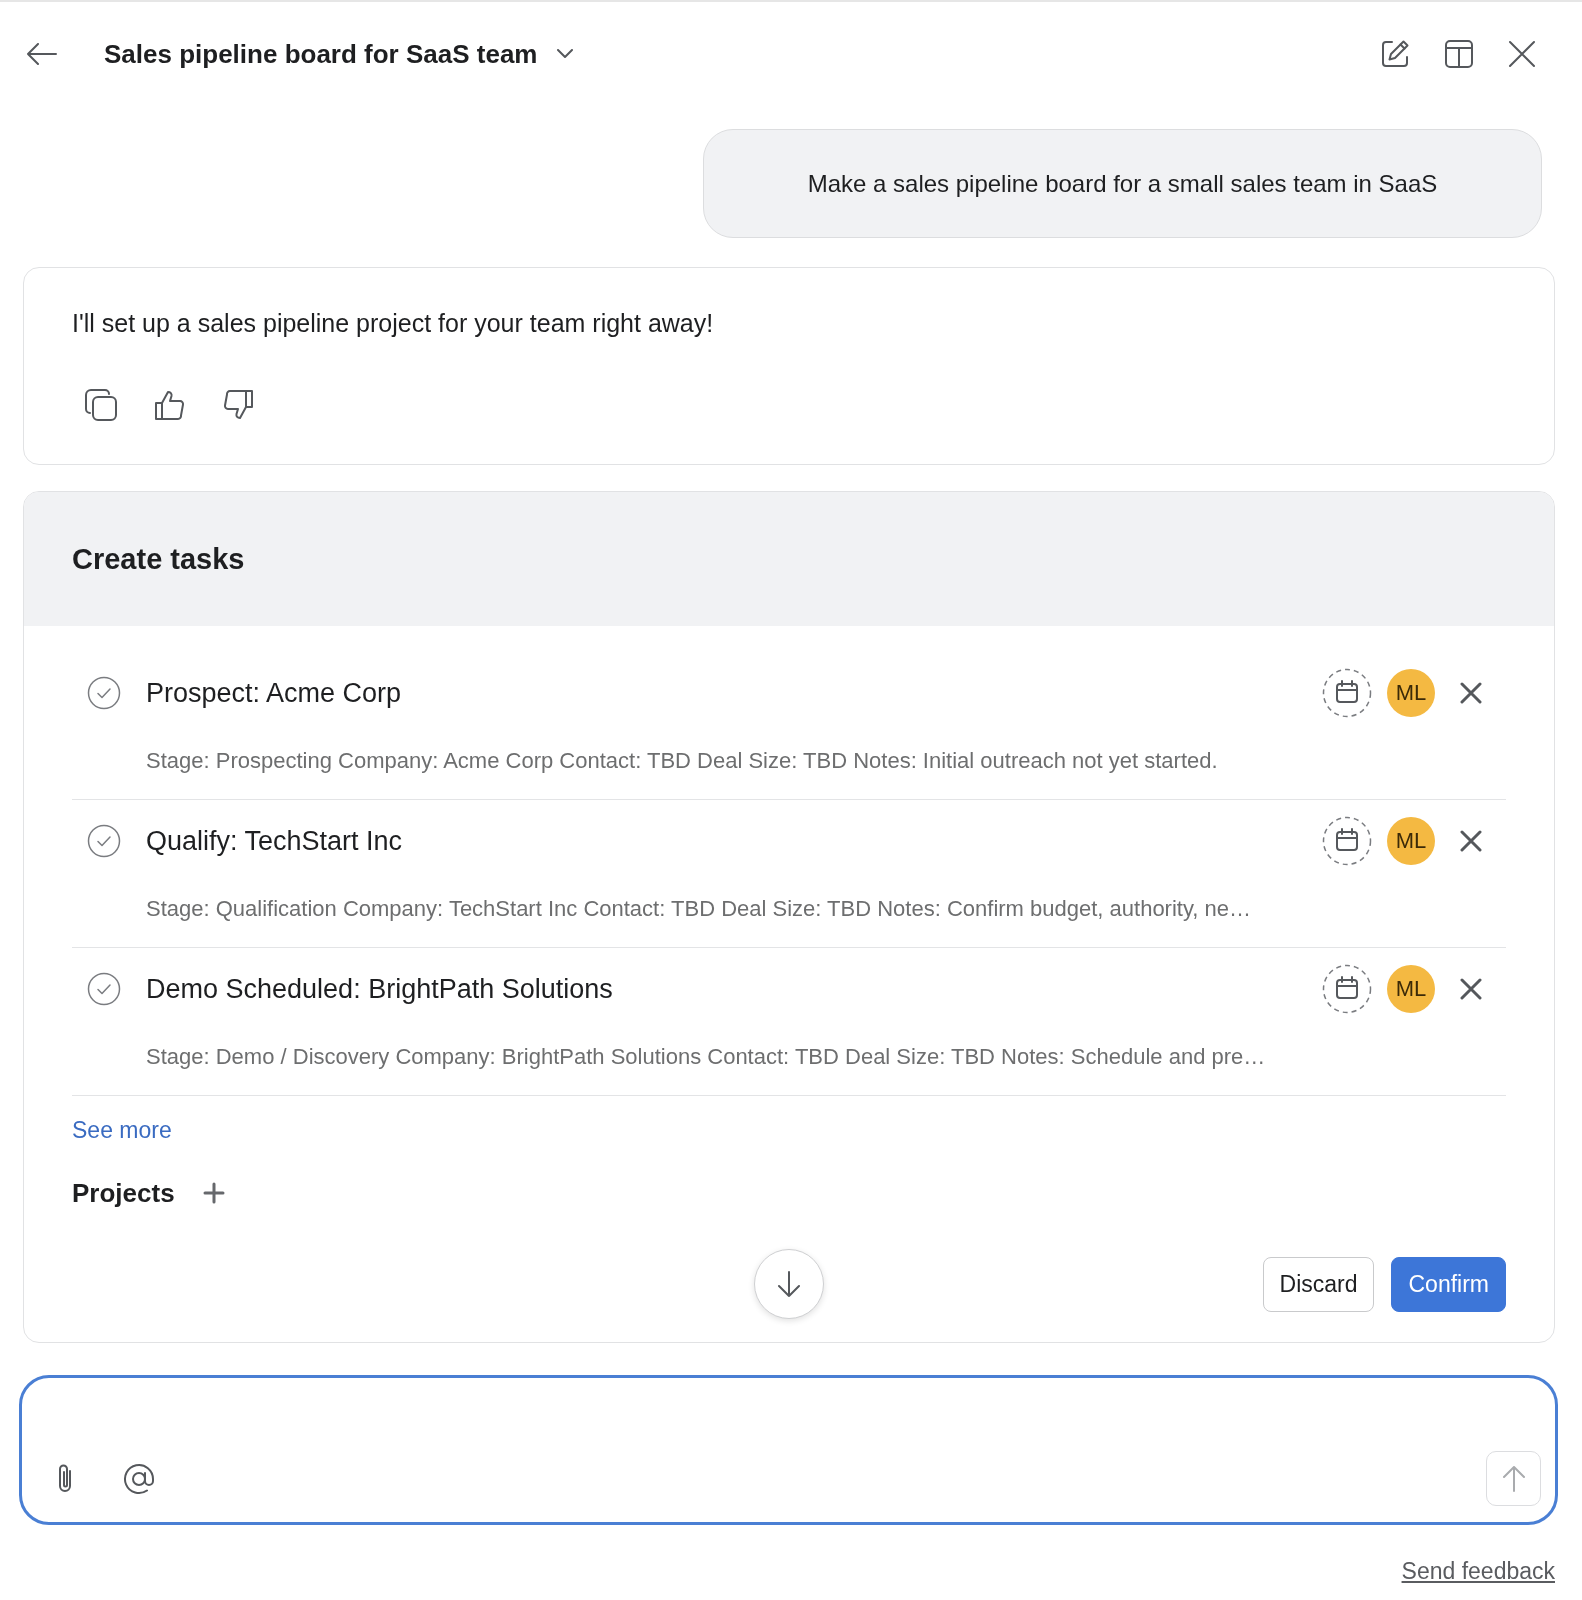 This screenshot has height=1600, width=1582. I want to click on discard-button: Discard, so click(1318, 1284).